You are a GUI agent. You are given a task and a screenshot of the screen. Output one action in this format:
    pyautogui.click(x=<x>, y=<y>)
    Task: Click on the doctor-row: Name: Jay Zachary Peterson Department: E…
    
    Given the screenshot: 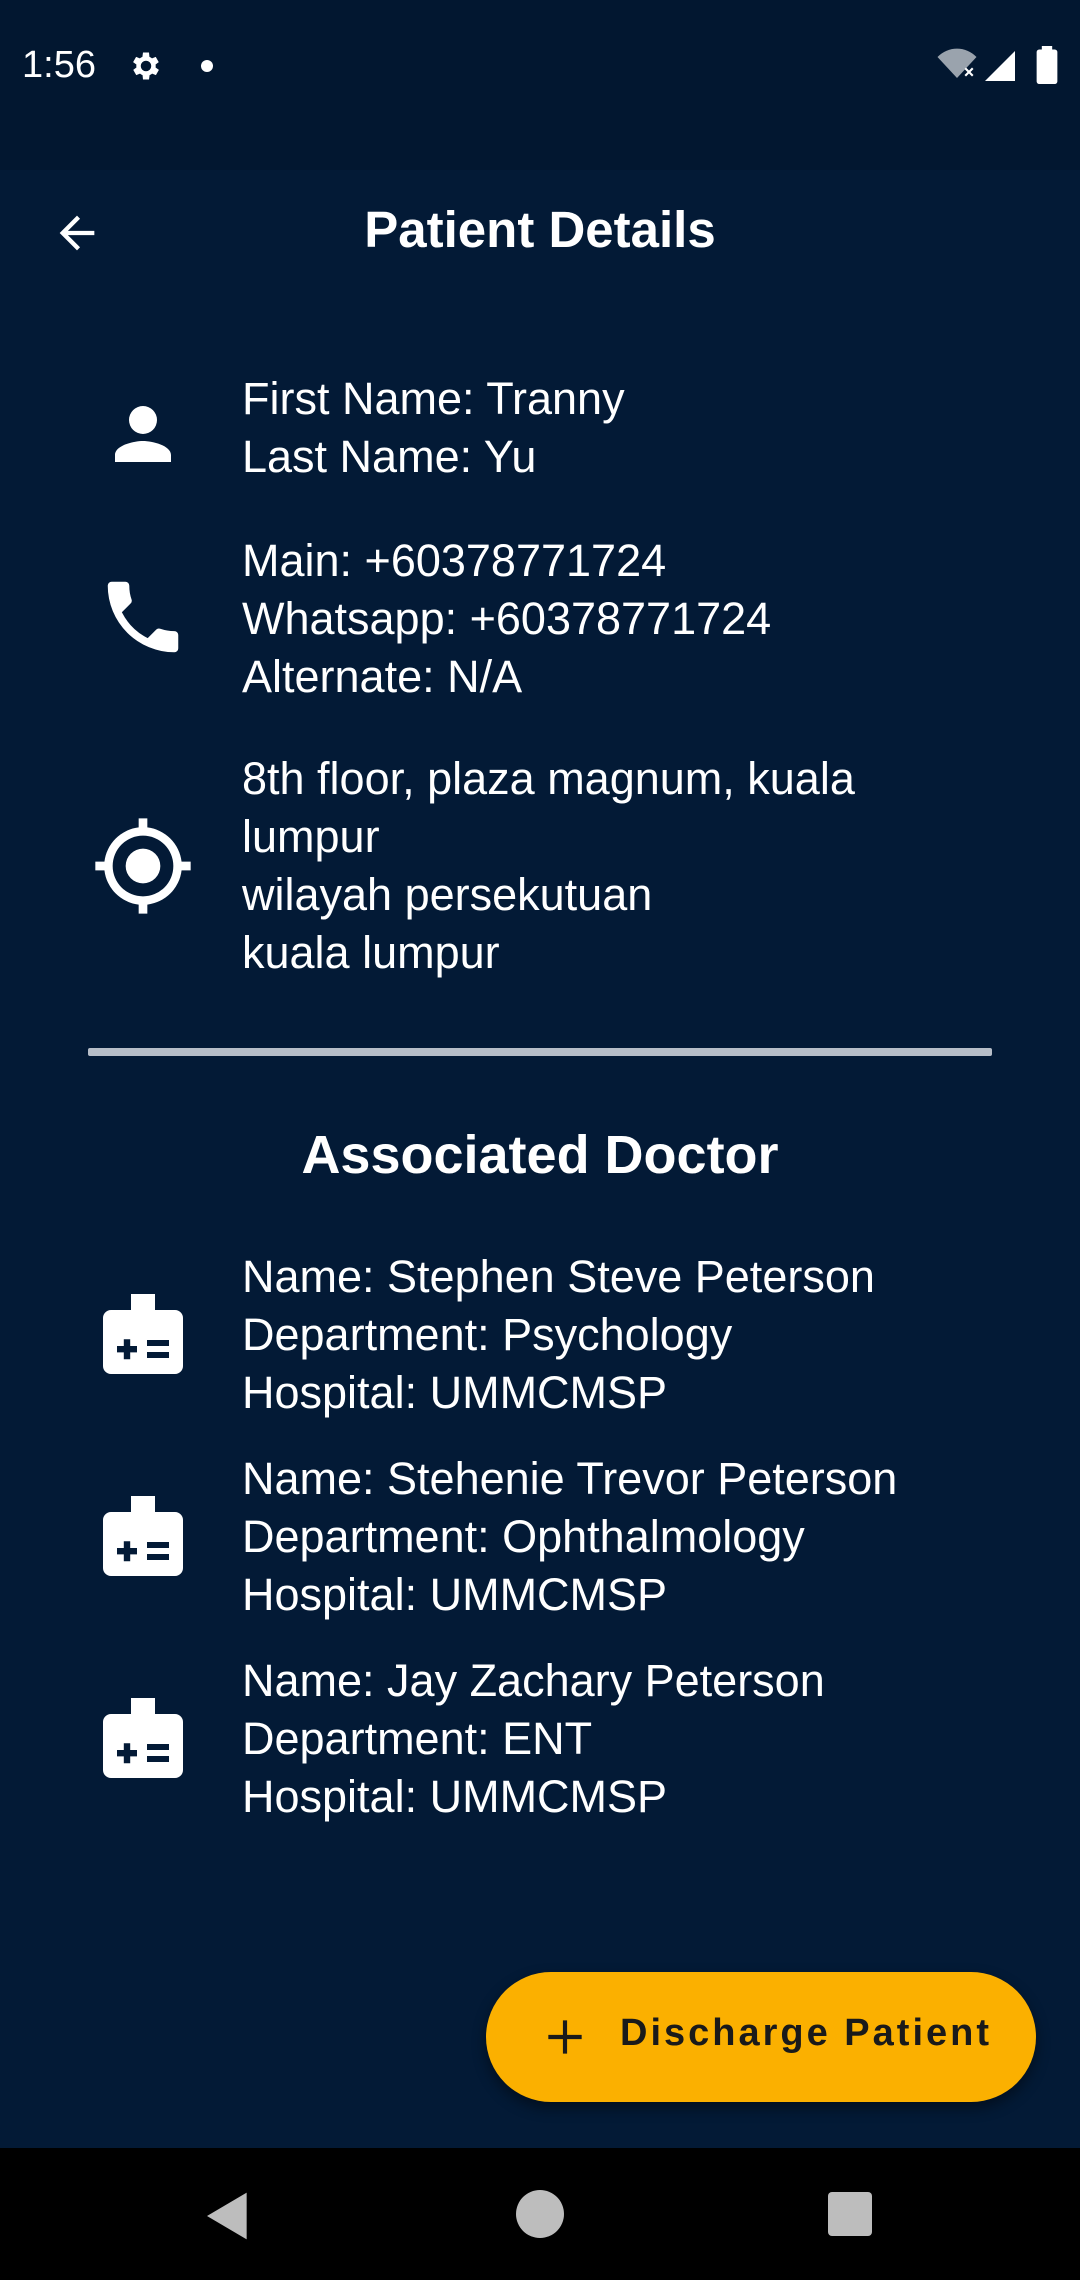 What is the action you would take?
    pyautogui.click(x=540, y=1742)
    